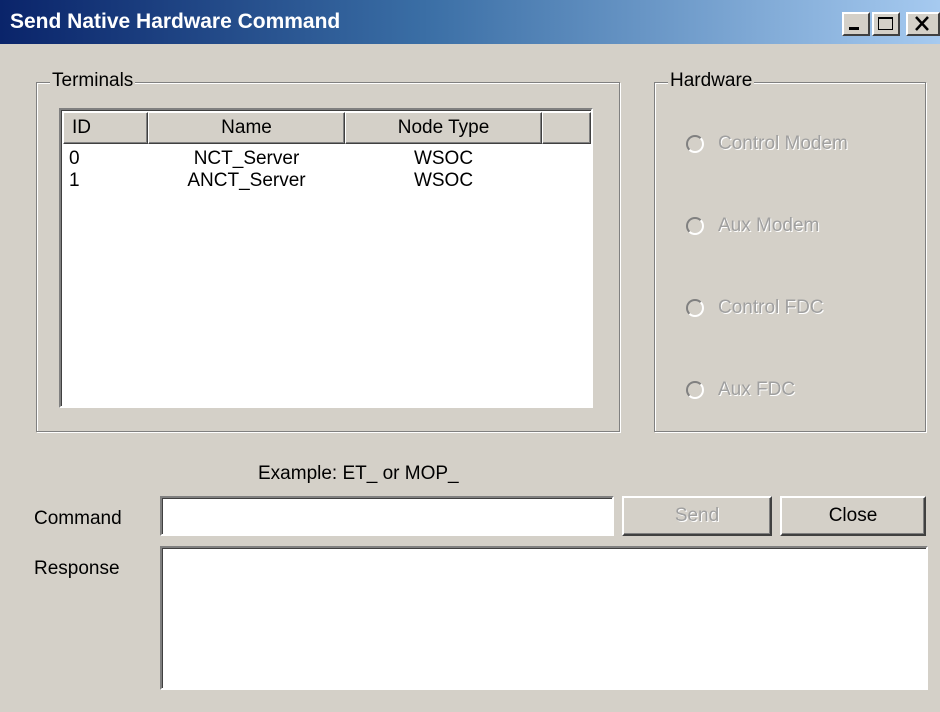 The width and height of the screenshot is (940, 712). Describe the element at coordinates (783, 143) in the screenshot. I see `radio-label: Control Modem` at that location.